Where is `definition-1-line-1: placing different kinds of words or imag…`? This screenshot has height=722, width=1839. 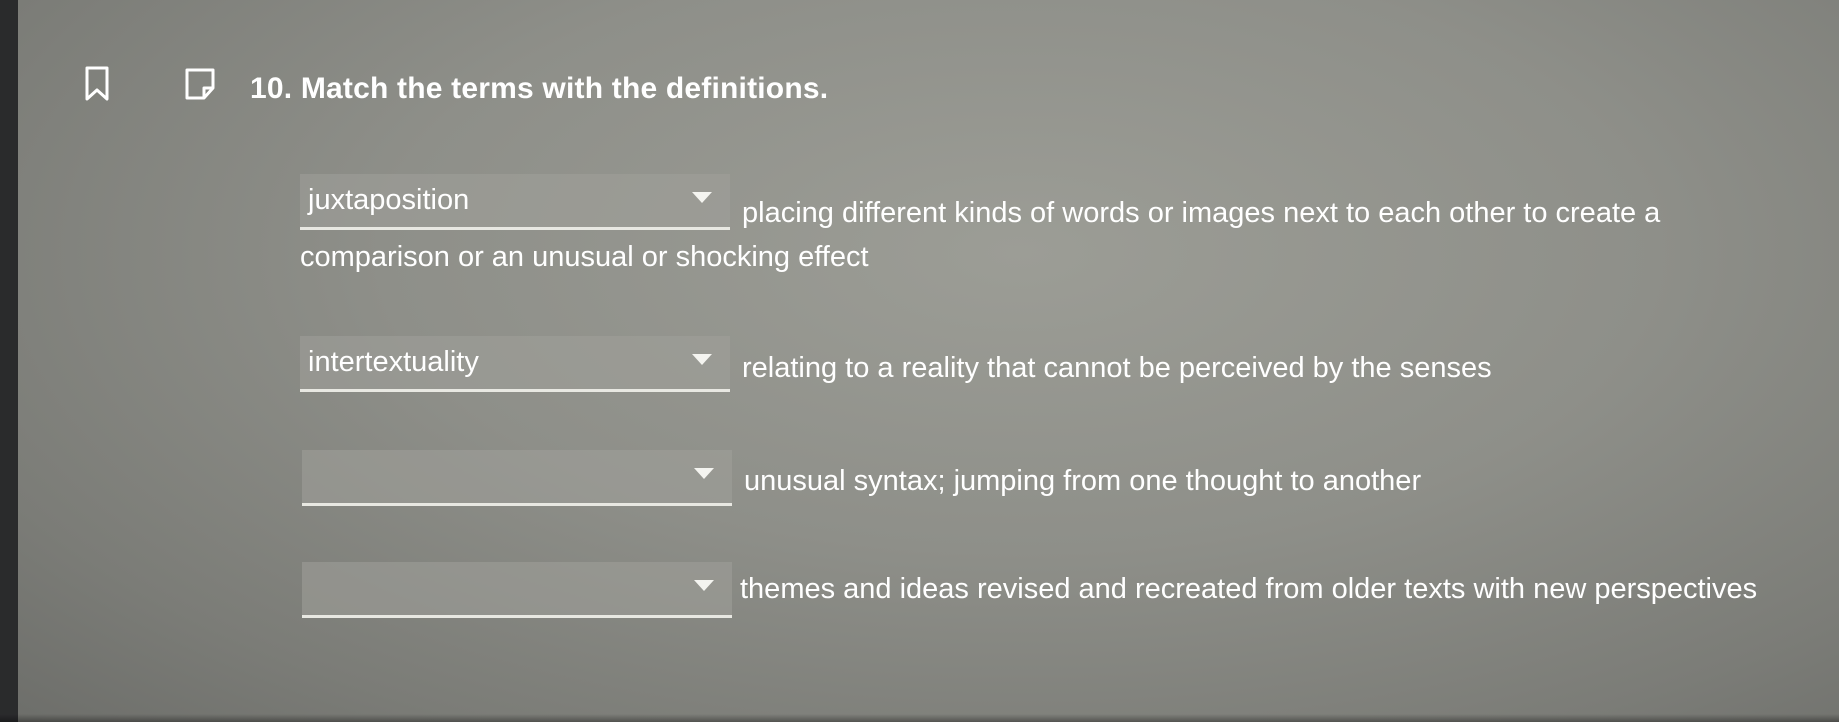
definition-1-line-1: placing different kinds of words or imag… is located at coordinates (1201, 213).